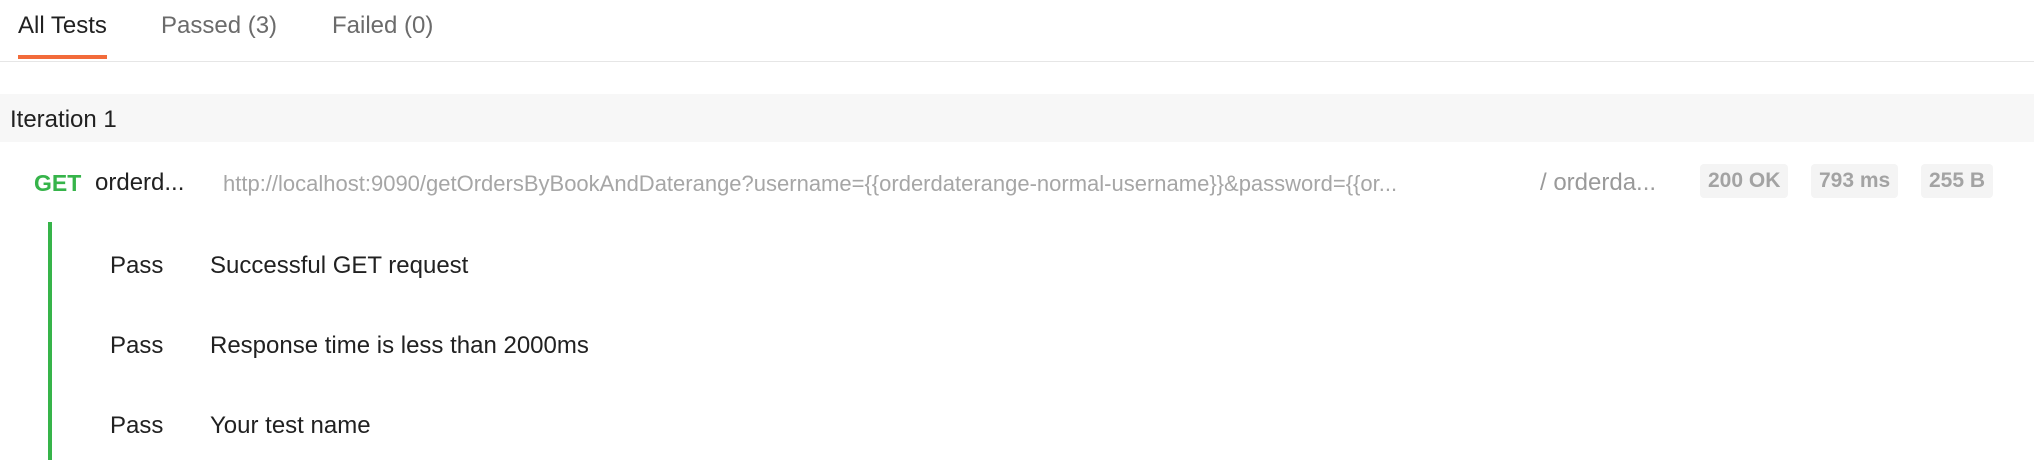 The image size is (2034, 460). Describe the element at coordinates (1855, 181) in the screenshot. I see `response-time-badge: 793 ms` at that location.